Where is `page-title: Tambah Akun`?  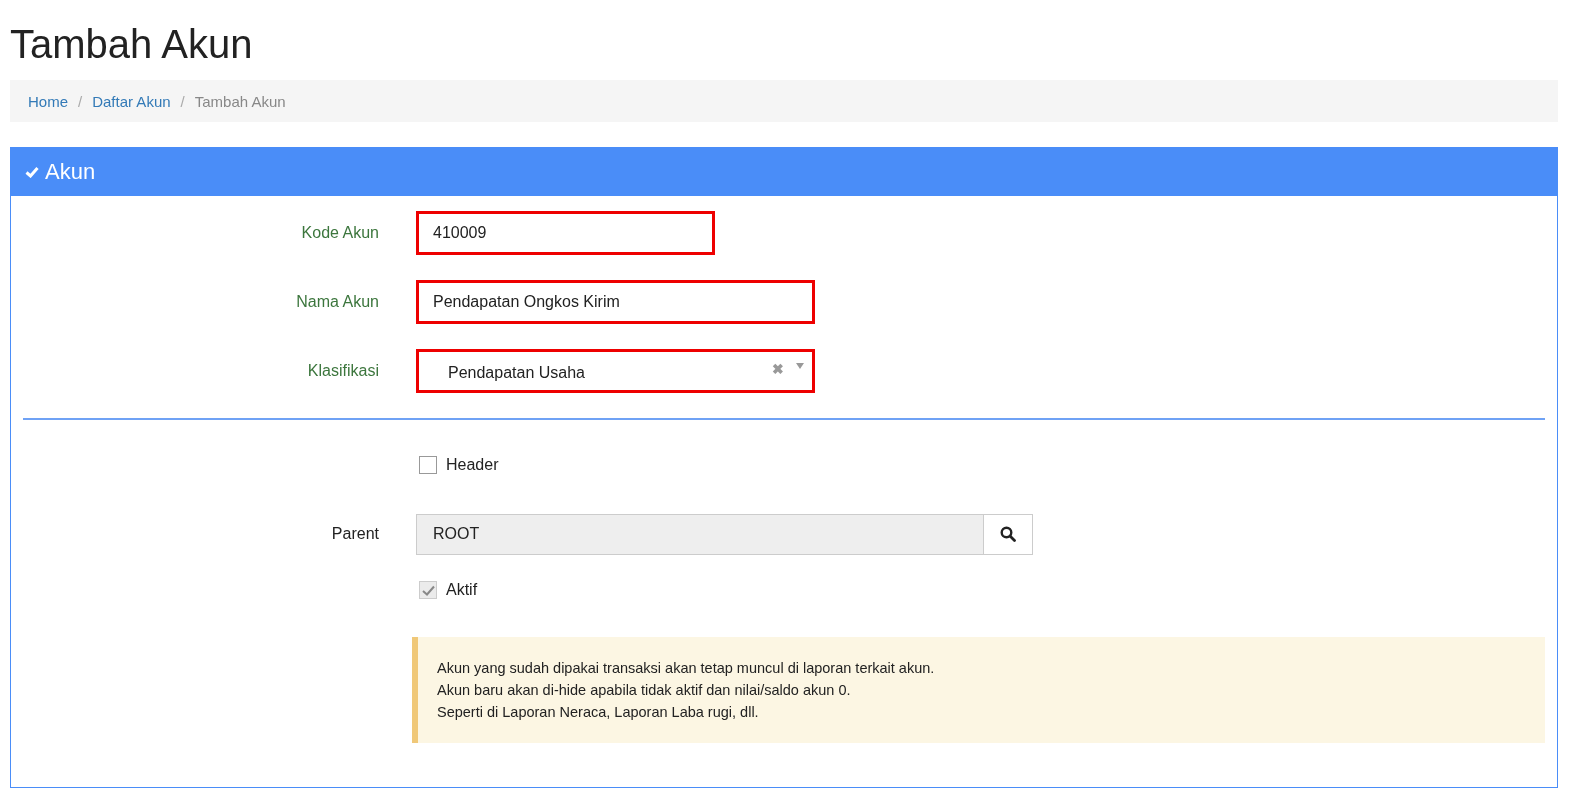
page-title: Tambah Akun is located at coordinates (132, 44).